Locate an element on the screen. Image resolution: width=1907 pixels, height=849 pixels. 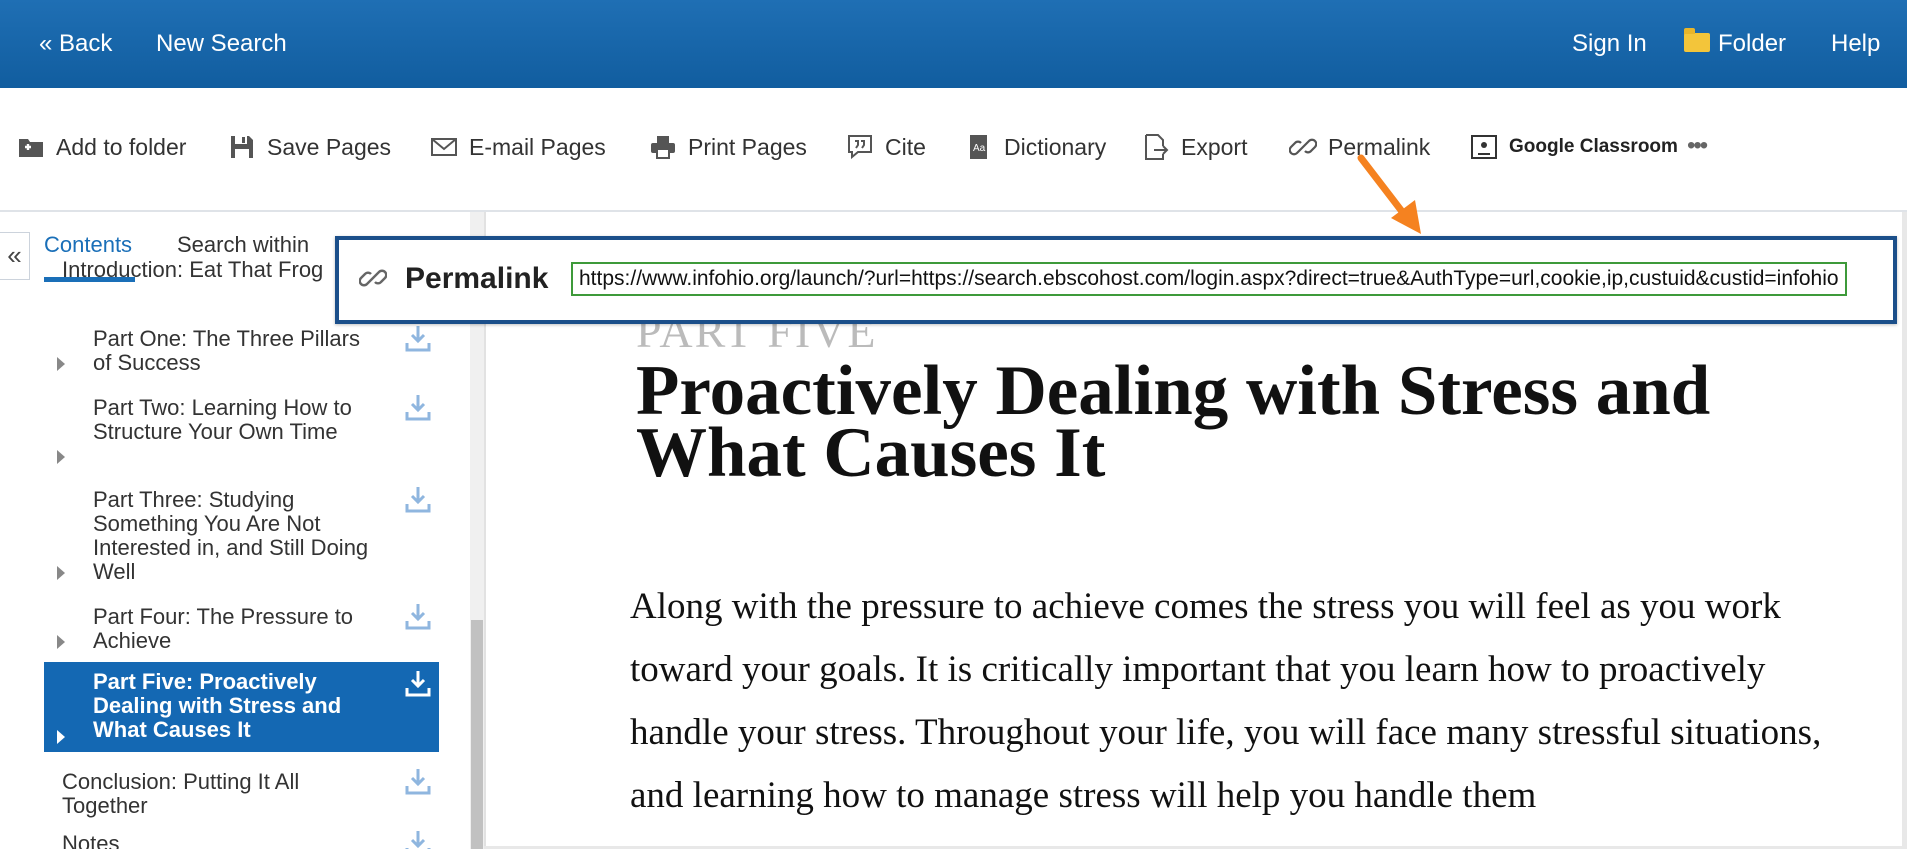
back-link: « Back is located at coordinates (75, 44).